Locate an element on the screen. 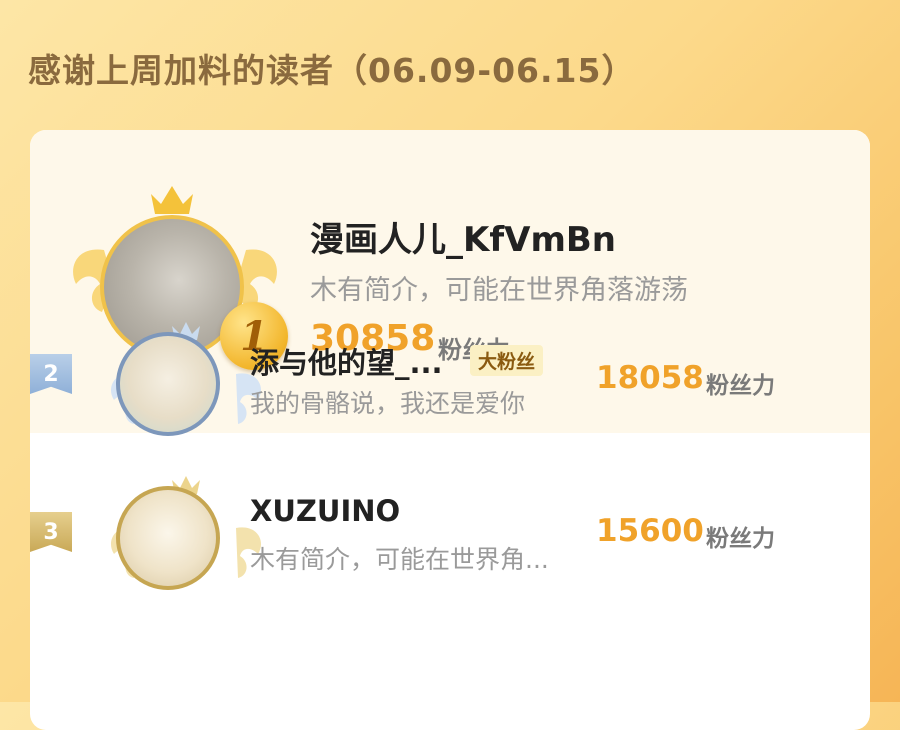  reader-name: XUZUINO is located at coordinates (325, 511).